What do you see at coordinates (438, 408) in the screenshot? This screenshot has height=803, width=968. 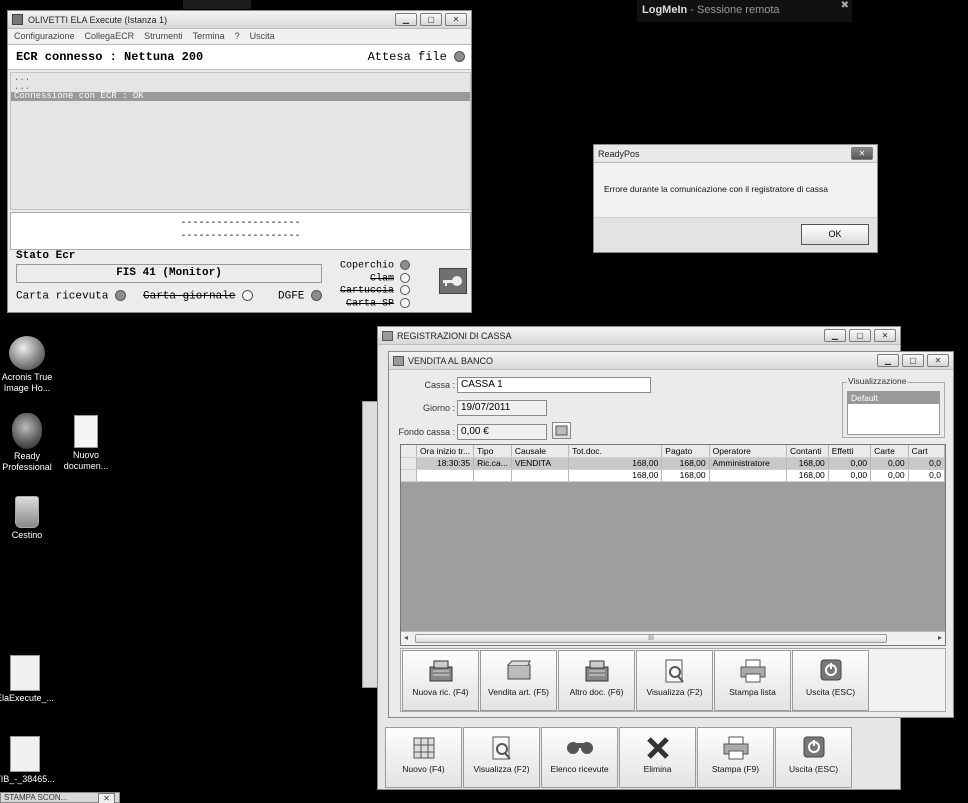 I see `giorno-label: Giorno :` at bounding box center [438, 408].